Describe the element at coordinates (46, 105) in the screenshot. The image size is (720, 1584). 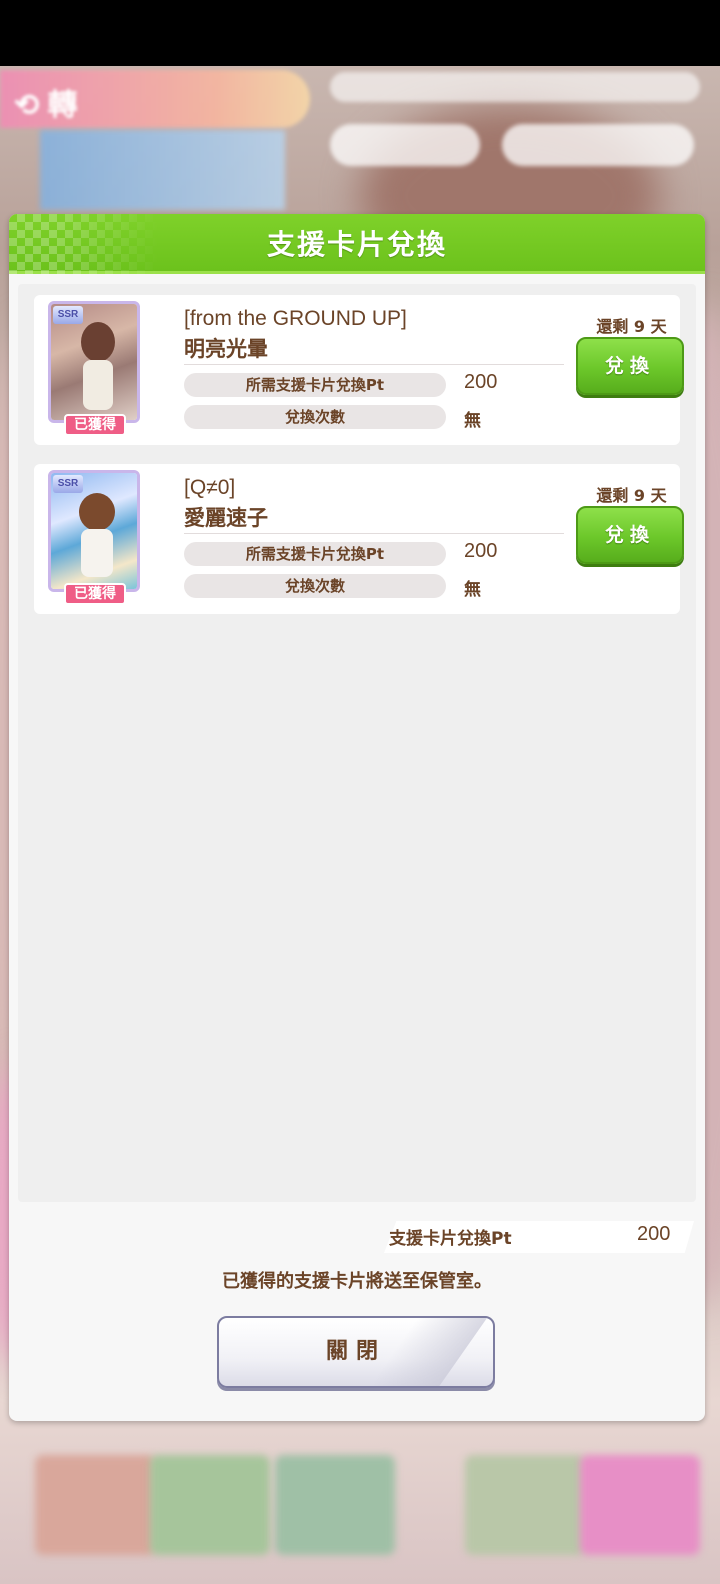
I see `bg-header-label: ⟲ 轉` at that location.